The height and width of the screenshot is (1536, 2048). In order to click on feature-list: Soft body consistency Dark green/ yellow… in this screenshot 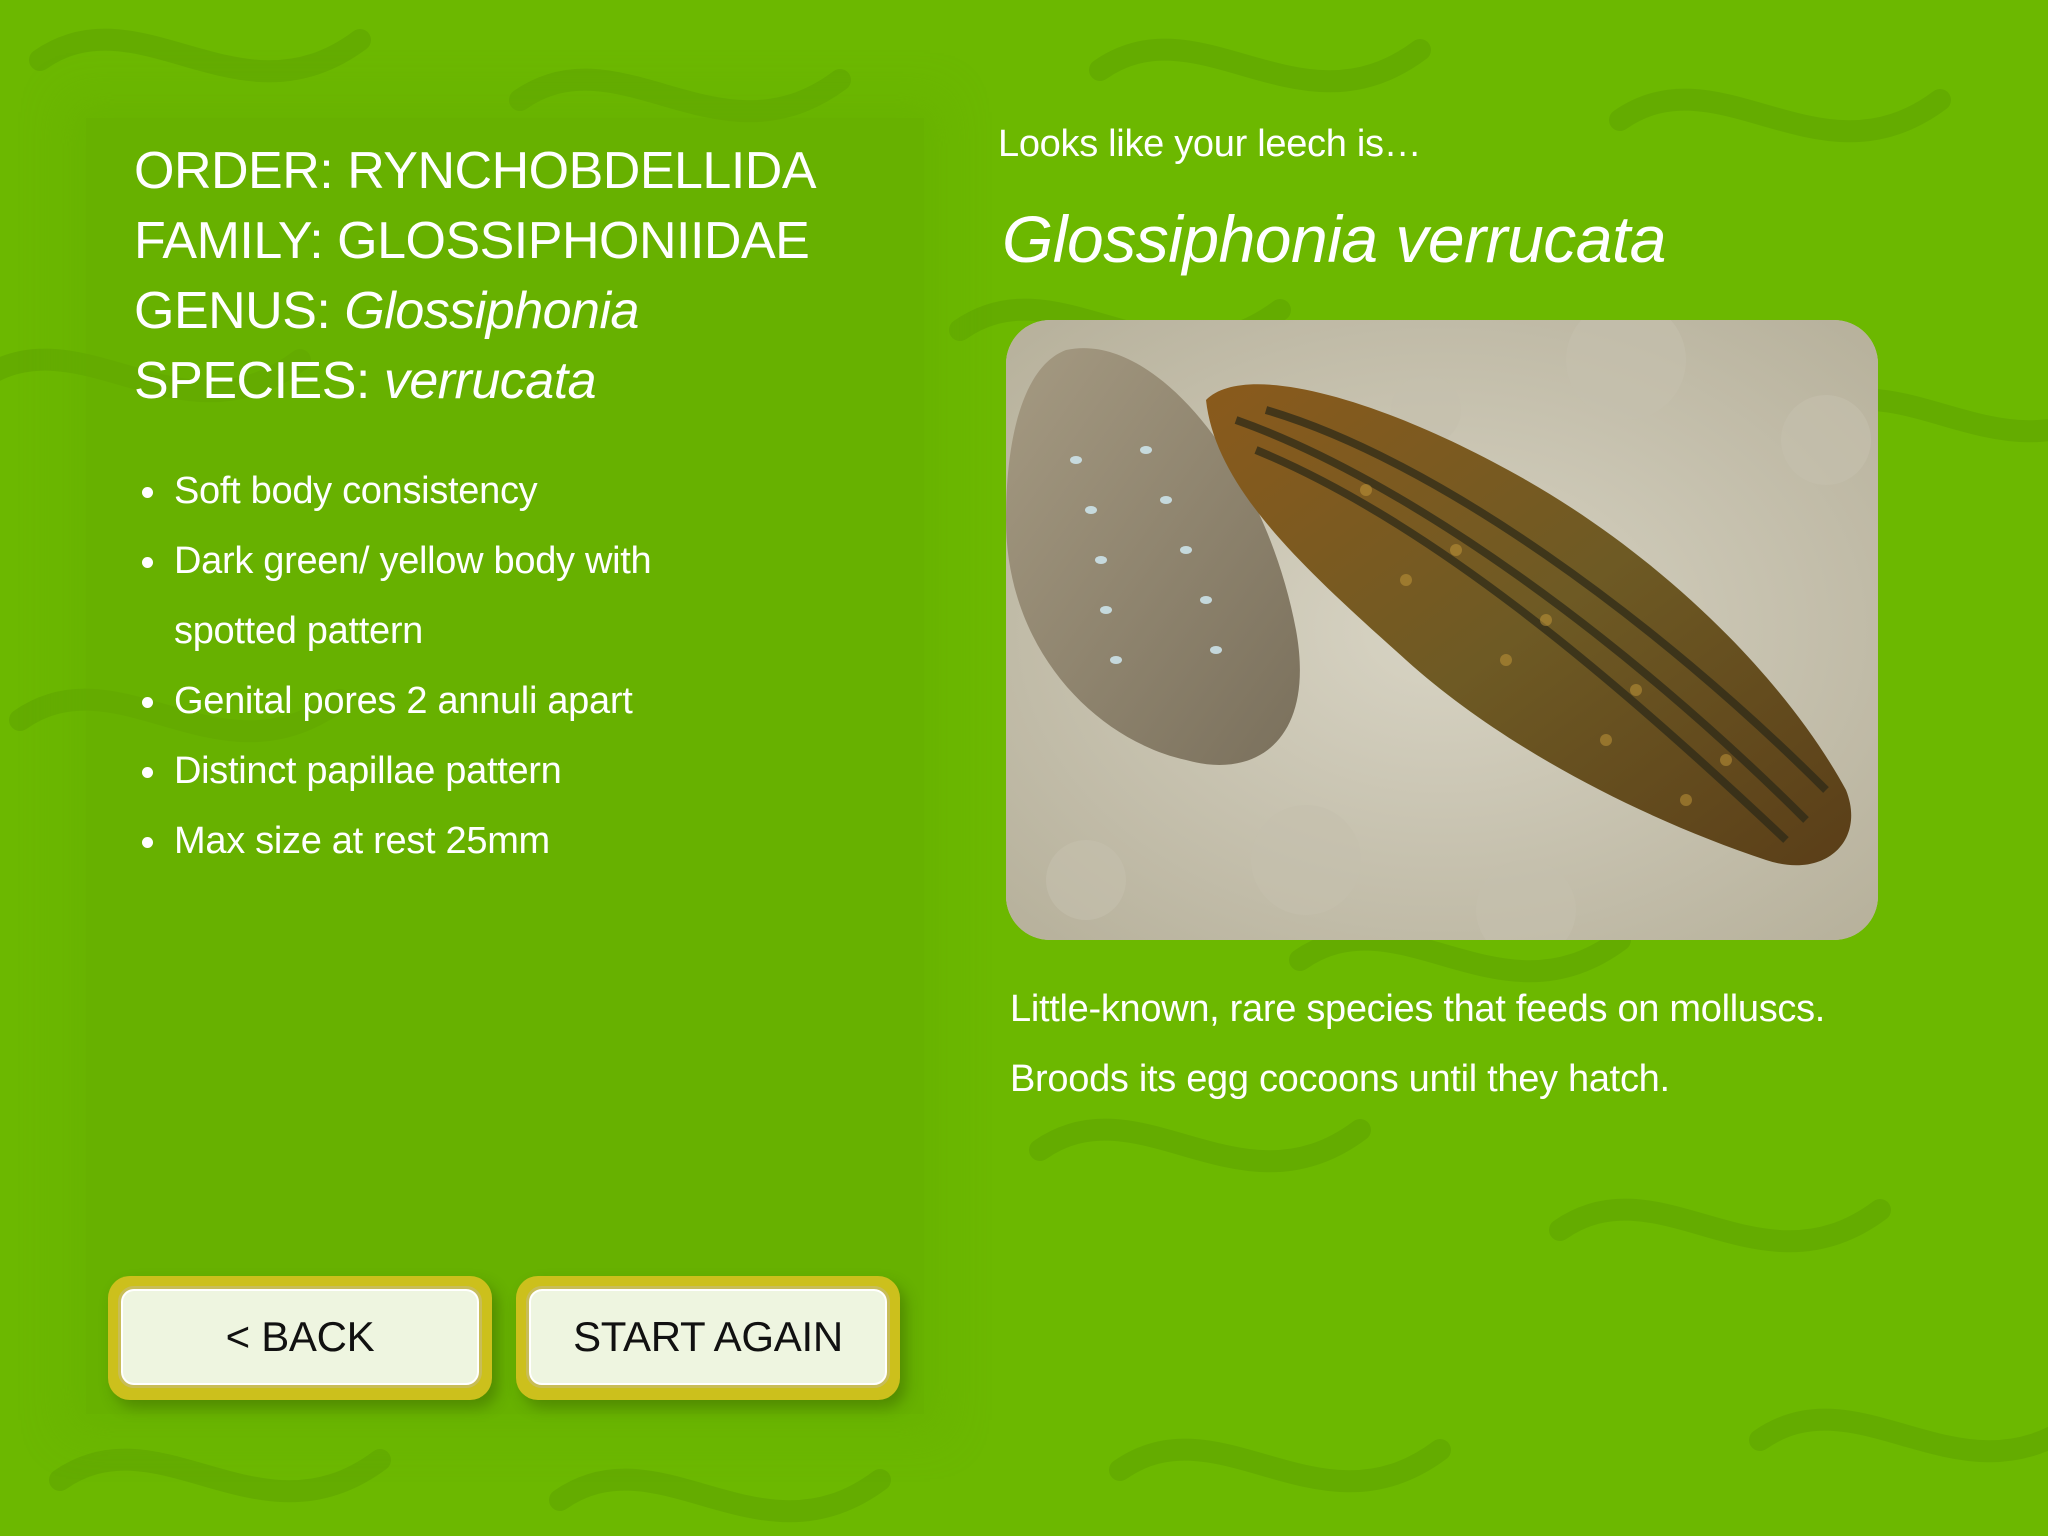, I will do `click(460, 666)`.